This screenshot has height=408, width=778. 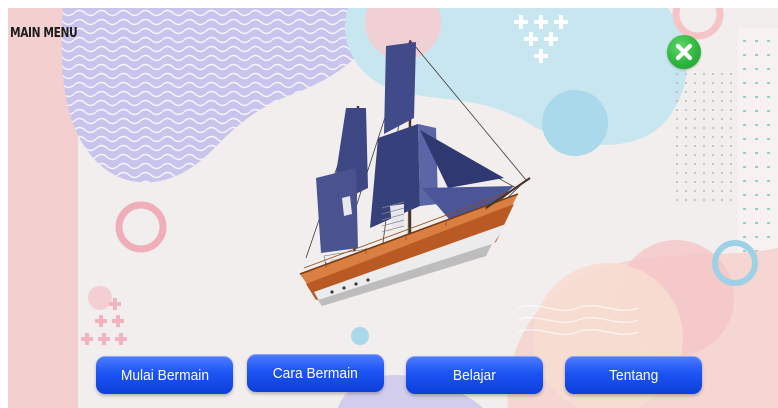 I want to click on play-button: Mulai Bermain, so click(x=164, y=375).